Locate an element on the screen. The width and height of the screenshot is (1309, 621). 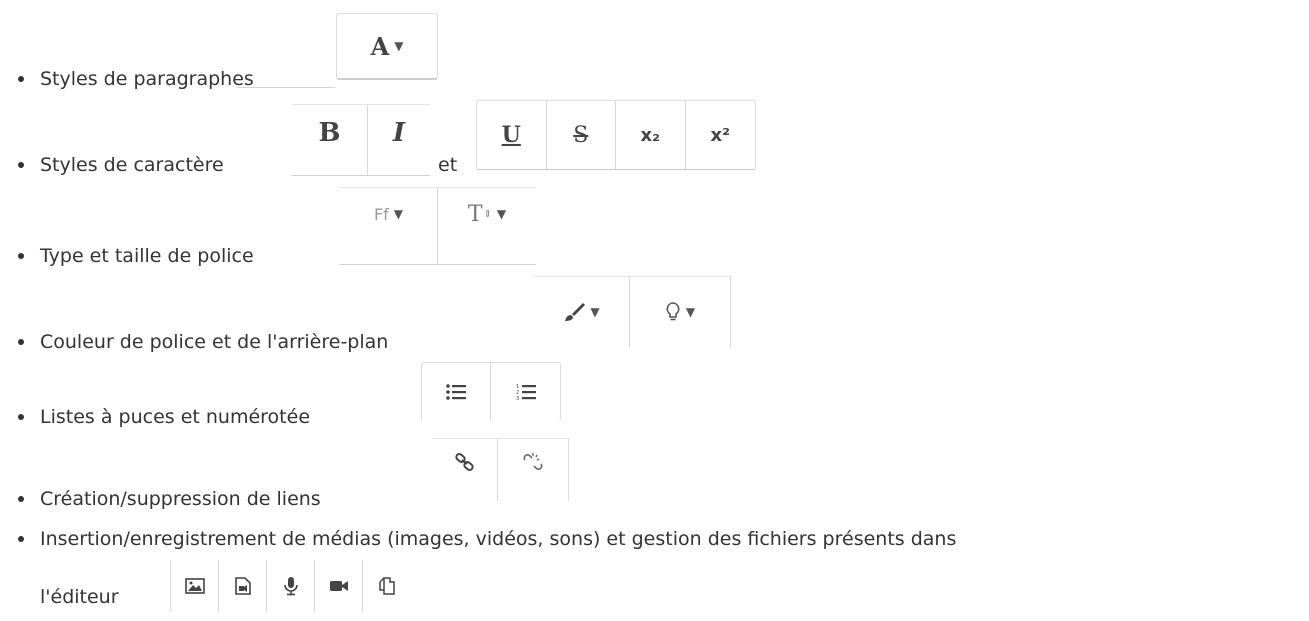
subscript-icon: x₂ is located at coordinates (650, 135).